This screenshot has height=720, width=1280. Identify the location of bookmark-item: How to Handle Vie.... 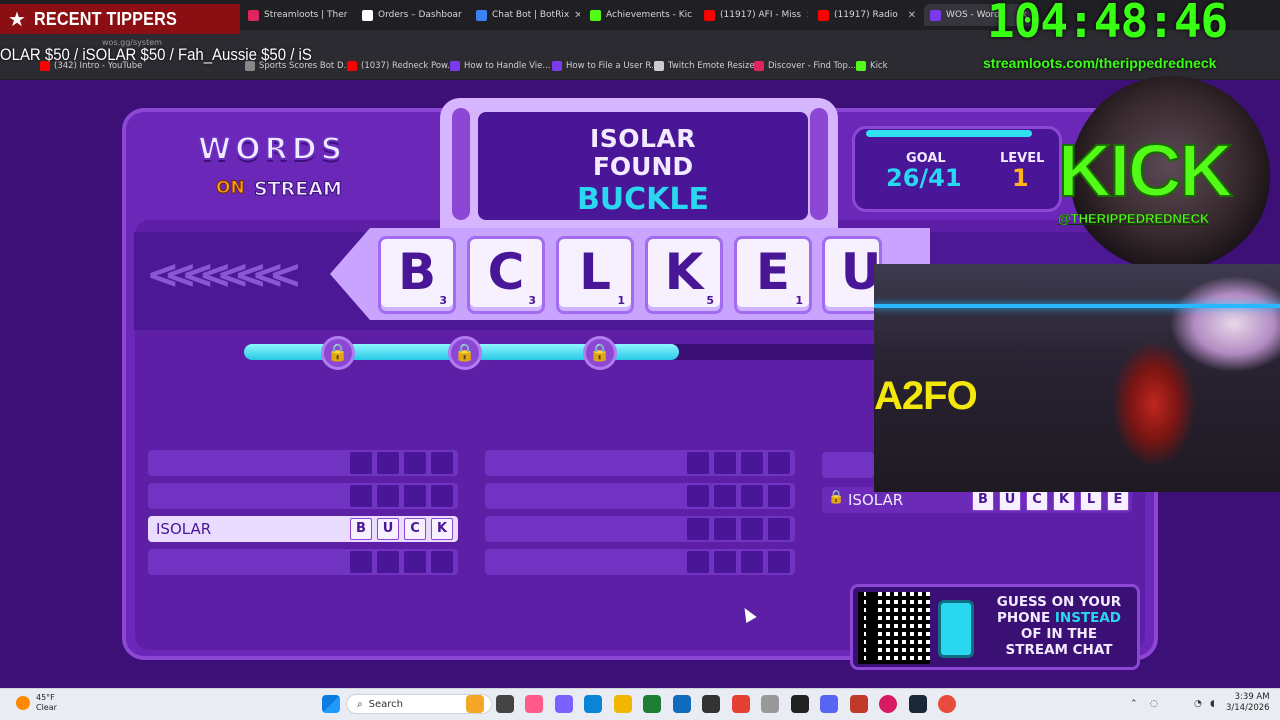
(500, 66).